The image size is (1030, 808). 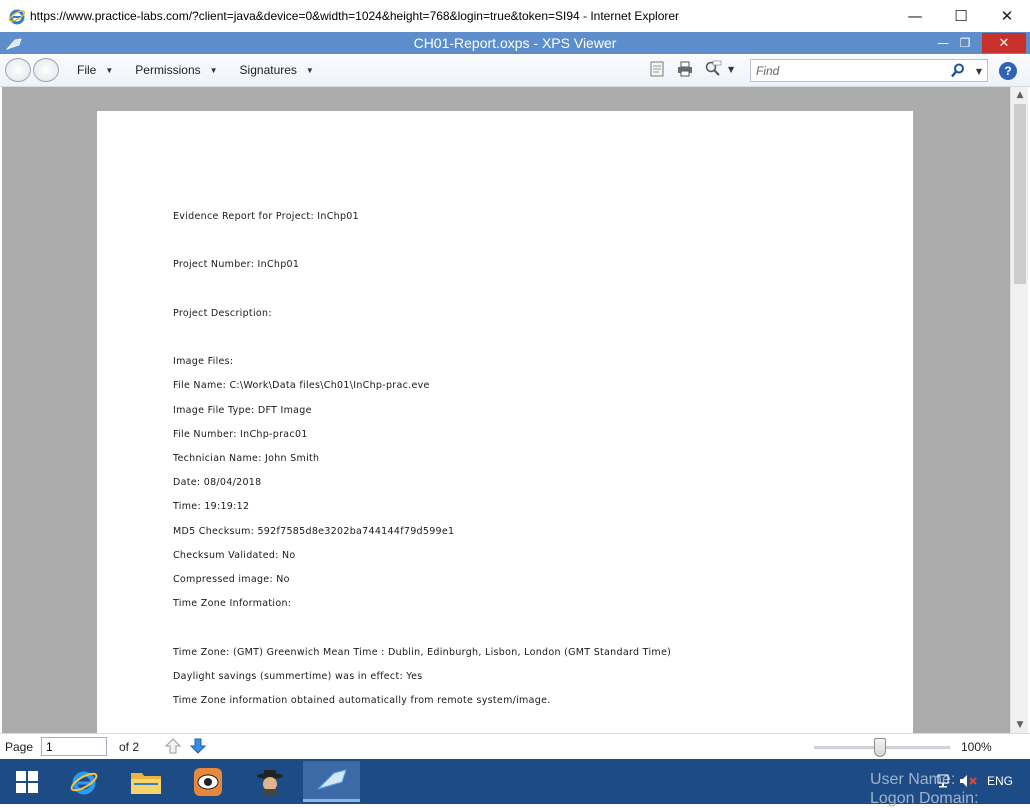 I want to click on app-title: CH01-Report.oxps - XPS Viewer, so click(x=515, y=43).